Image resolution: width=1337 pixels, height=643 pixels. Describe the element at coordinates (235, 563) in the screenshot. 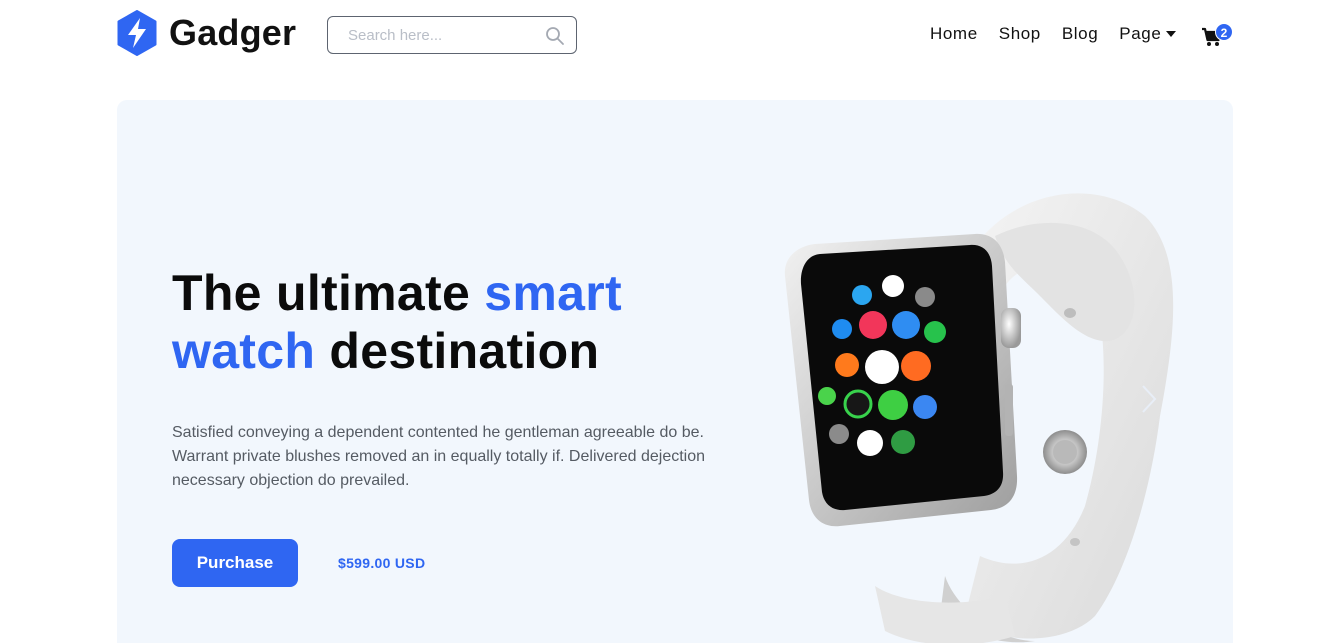

I see `purchase-button: Purchase` at that location.